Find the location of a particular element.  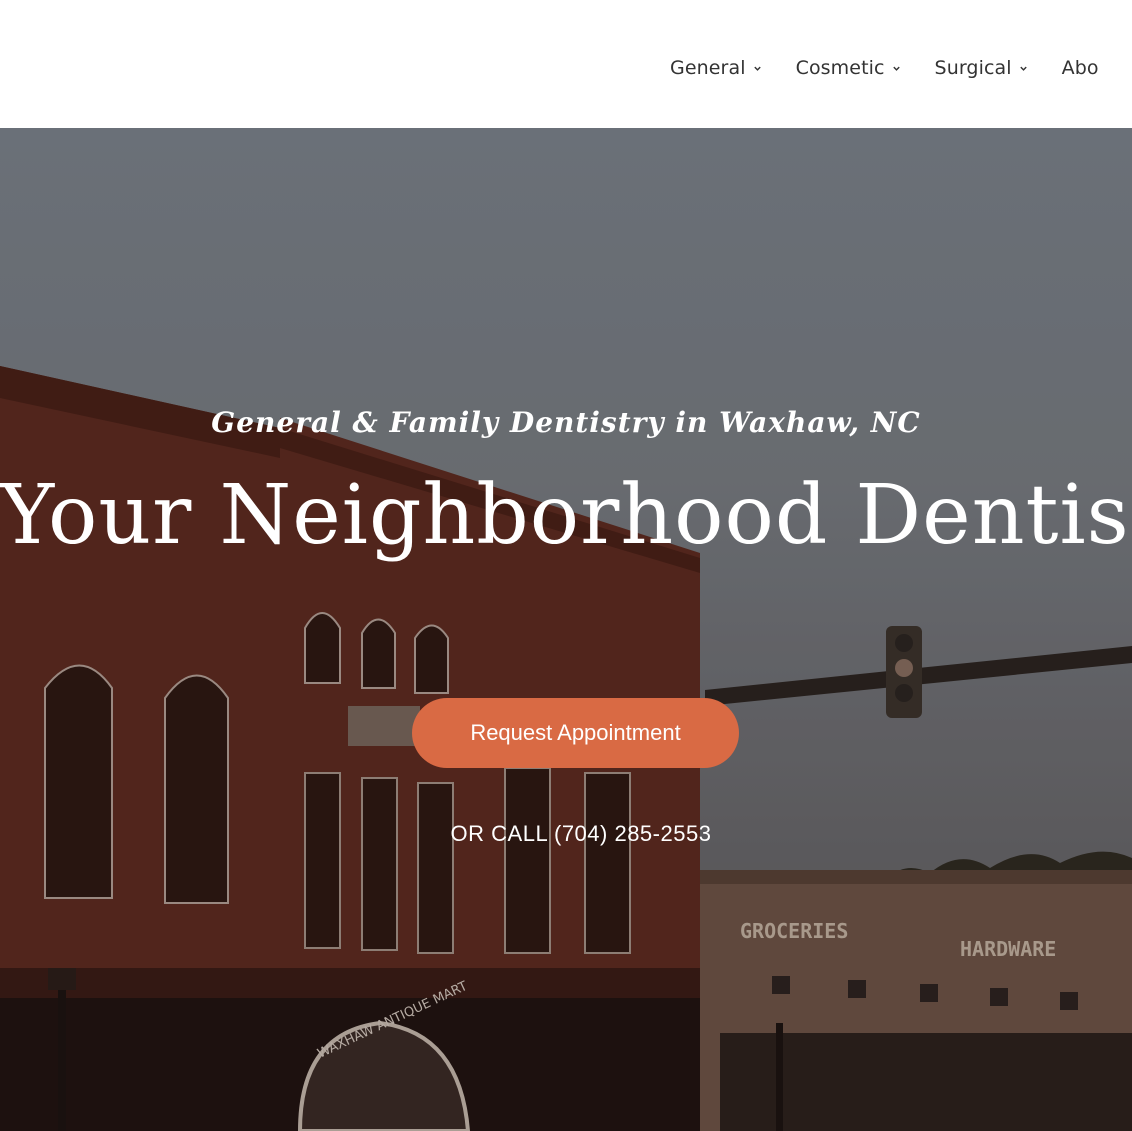

nav-item-label: Surgical is located at coordinates (973, 68).